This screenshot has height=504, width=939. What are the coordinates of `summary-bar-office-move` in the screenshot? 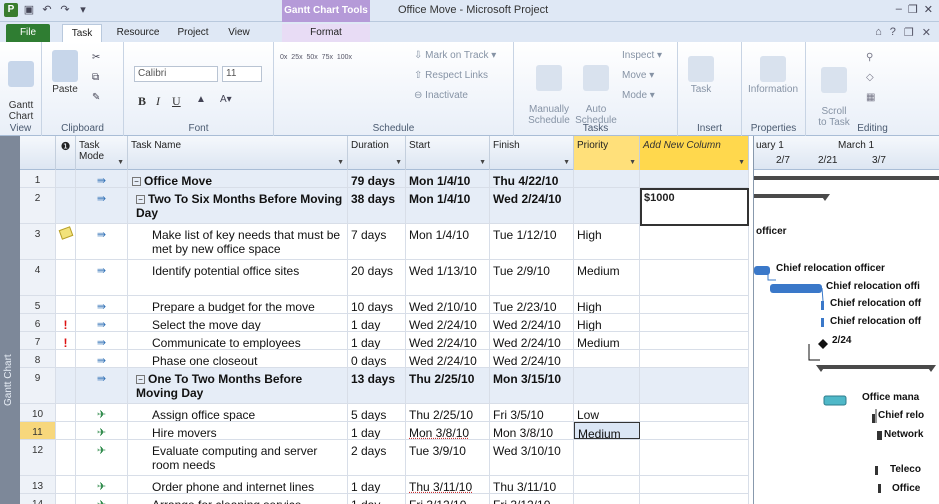 It's located at (846, 178).